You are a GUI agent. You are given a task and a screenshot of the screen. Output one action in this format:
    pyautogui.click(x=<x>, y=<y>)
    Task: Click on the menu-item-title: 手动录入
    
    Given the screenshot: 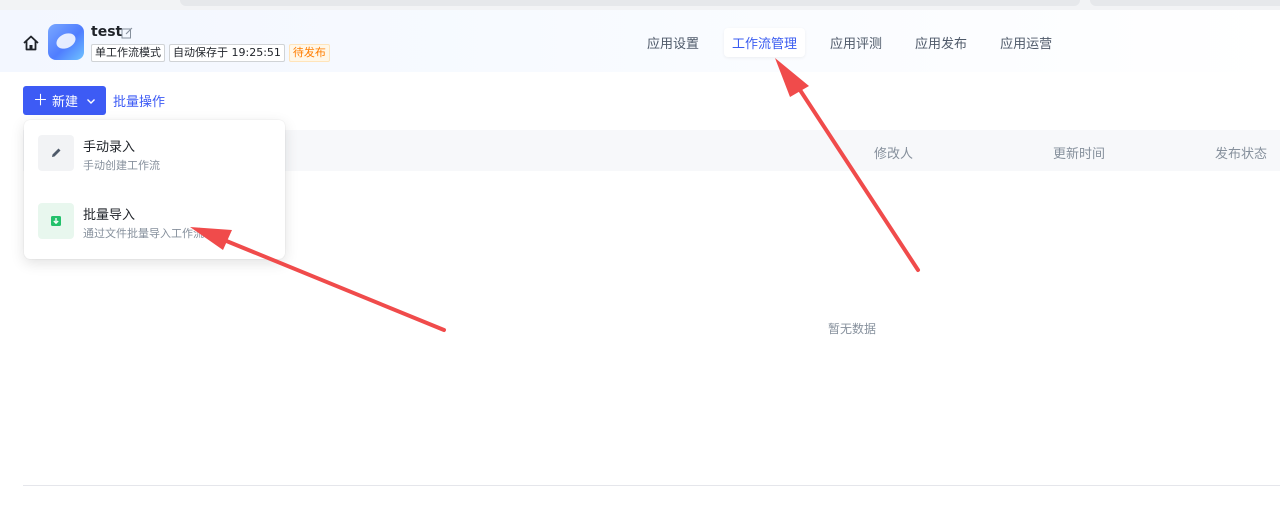 What is the action you would take?
    pyautogui.click(x=109, y=147)
    